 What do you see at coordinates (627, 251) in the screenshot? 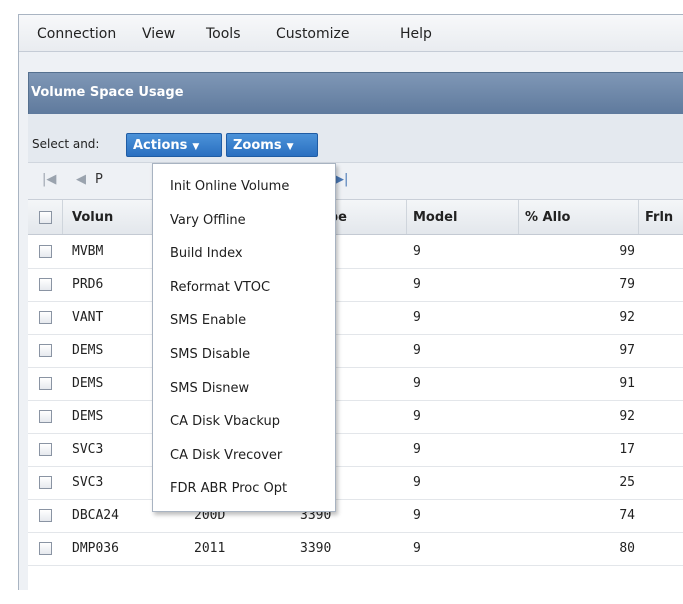
I see `cell-pct-allo: 99` at bounding box center [627, 251].